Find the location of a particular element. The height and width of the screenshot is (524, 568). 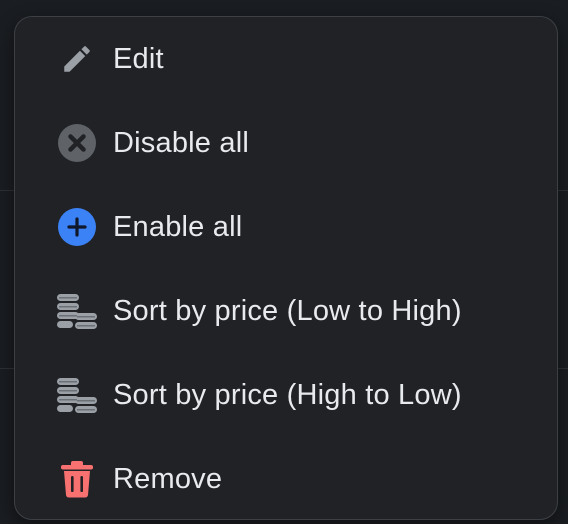

menu-item-label: Edit is located at coordinates (138, 59).